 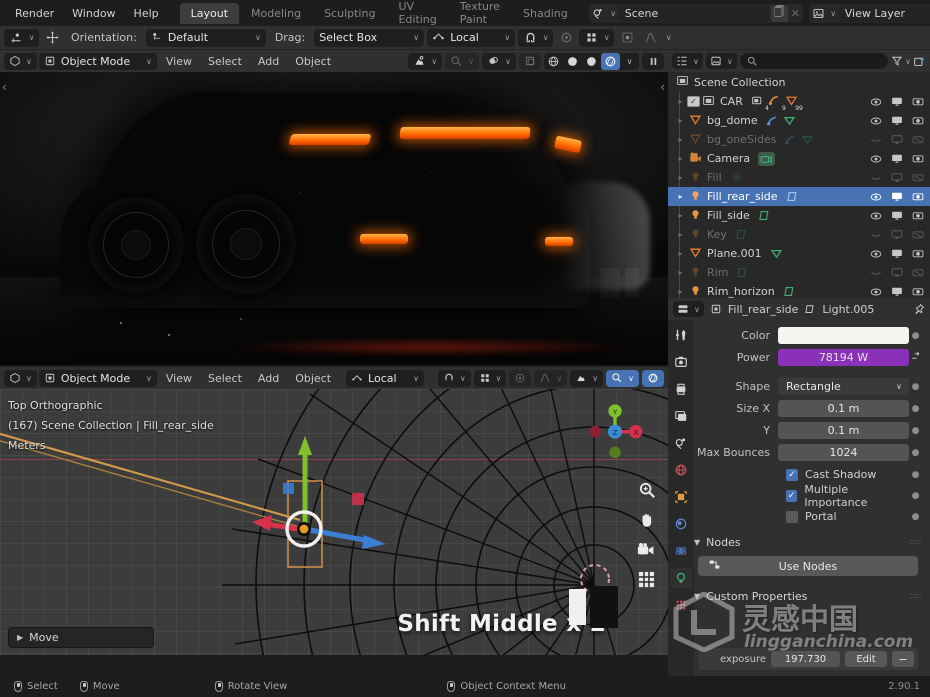 I want to click on section-custom-properties-header: ▼ Custom Properties ∷∷, so click(x=808, y=596).